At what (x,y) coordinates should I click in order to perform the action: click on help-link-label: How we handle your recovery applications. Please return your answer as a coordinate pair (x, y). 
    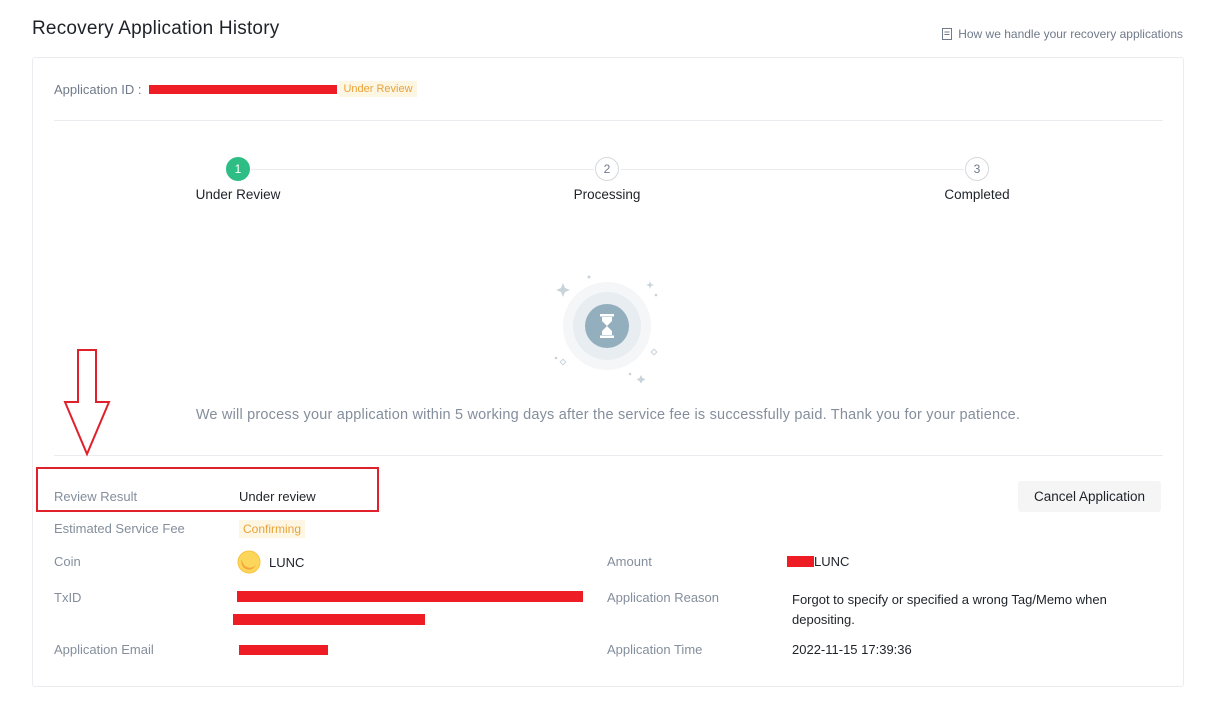
    Looking at the image, I should click on (1070, 34).